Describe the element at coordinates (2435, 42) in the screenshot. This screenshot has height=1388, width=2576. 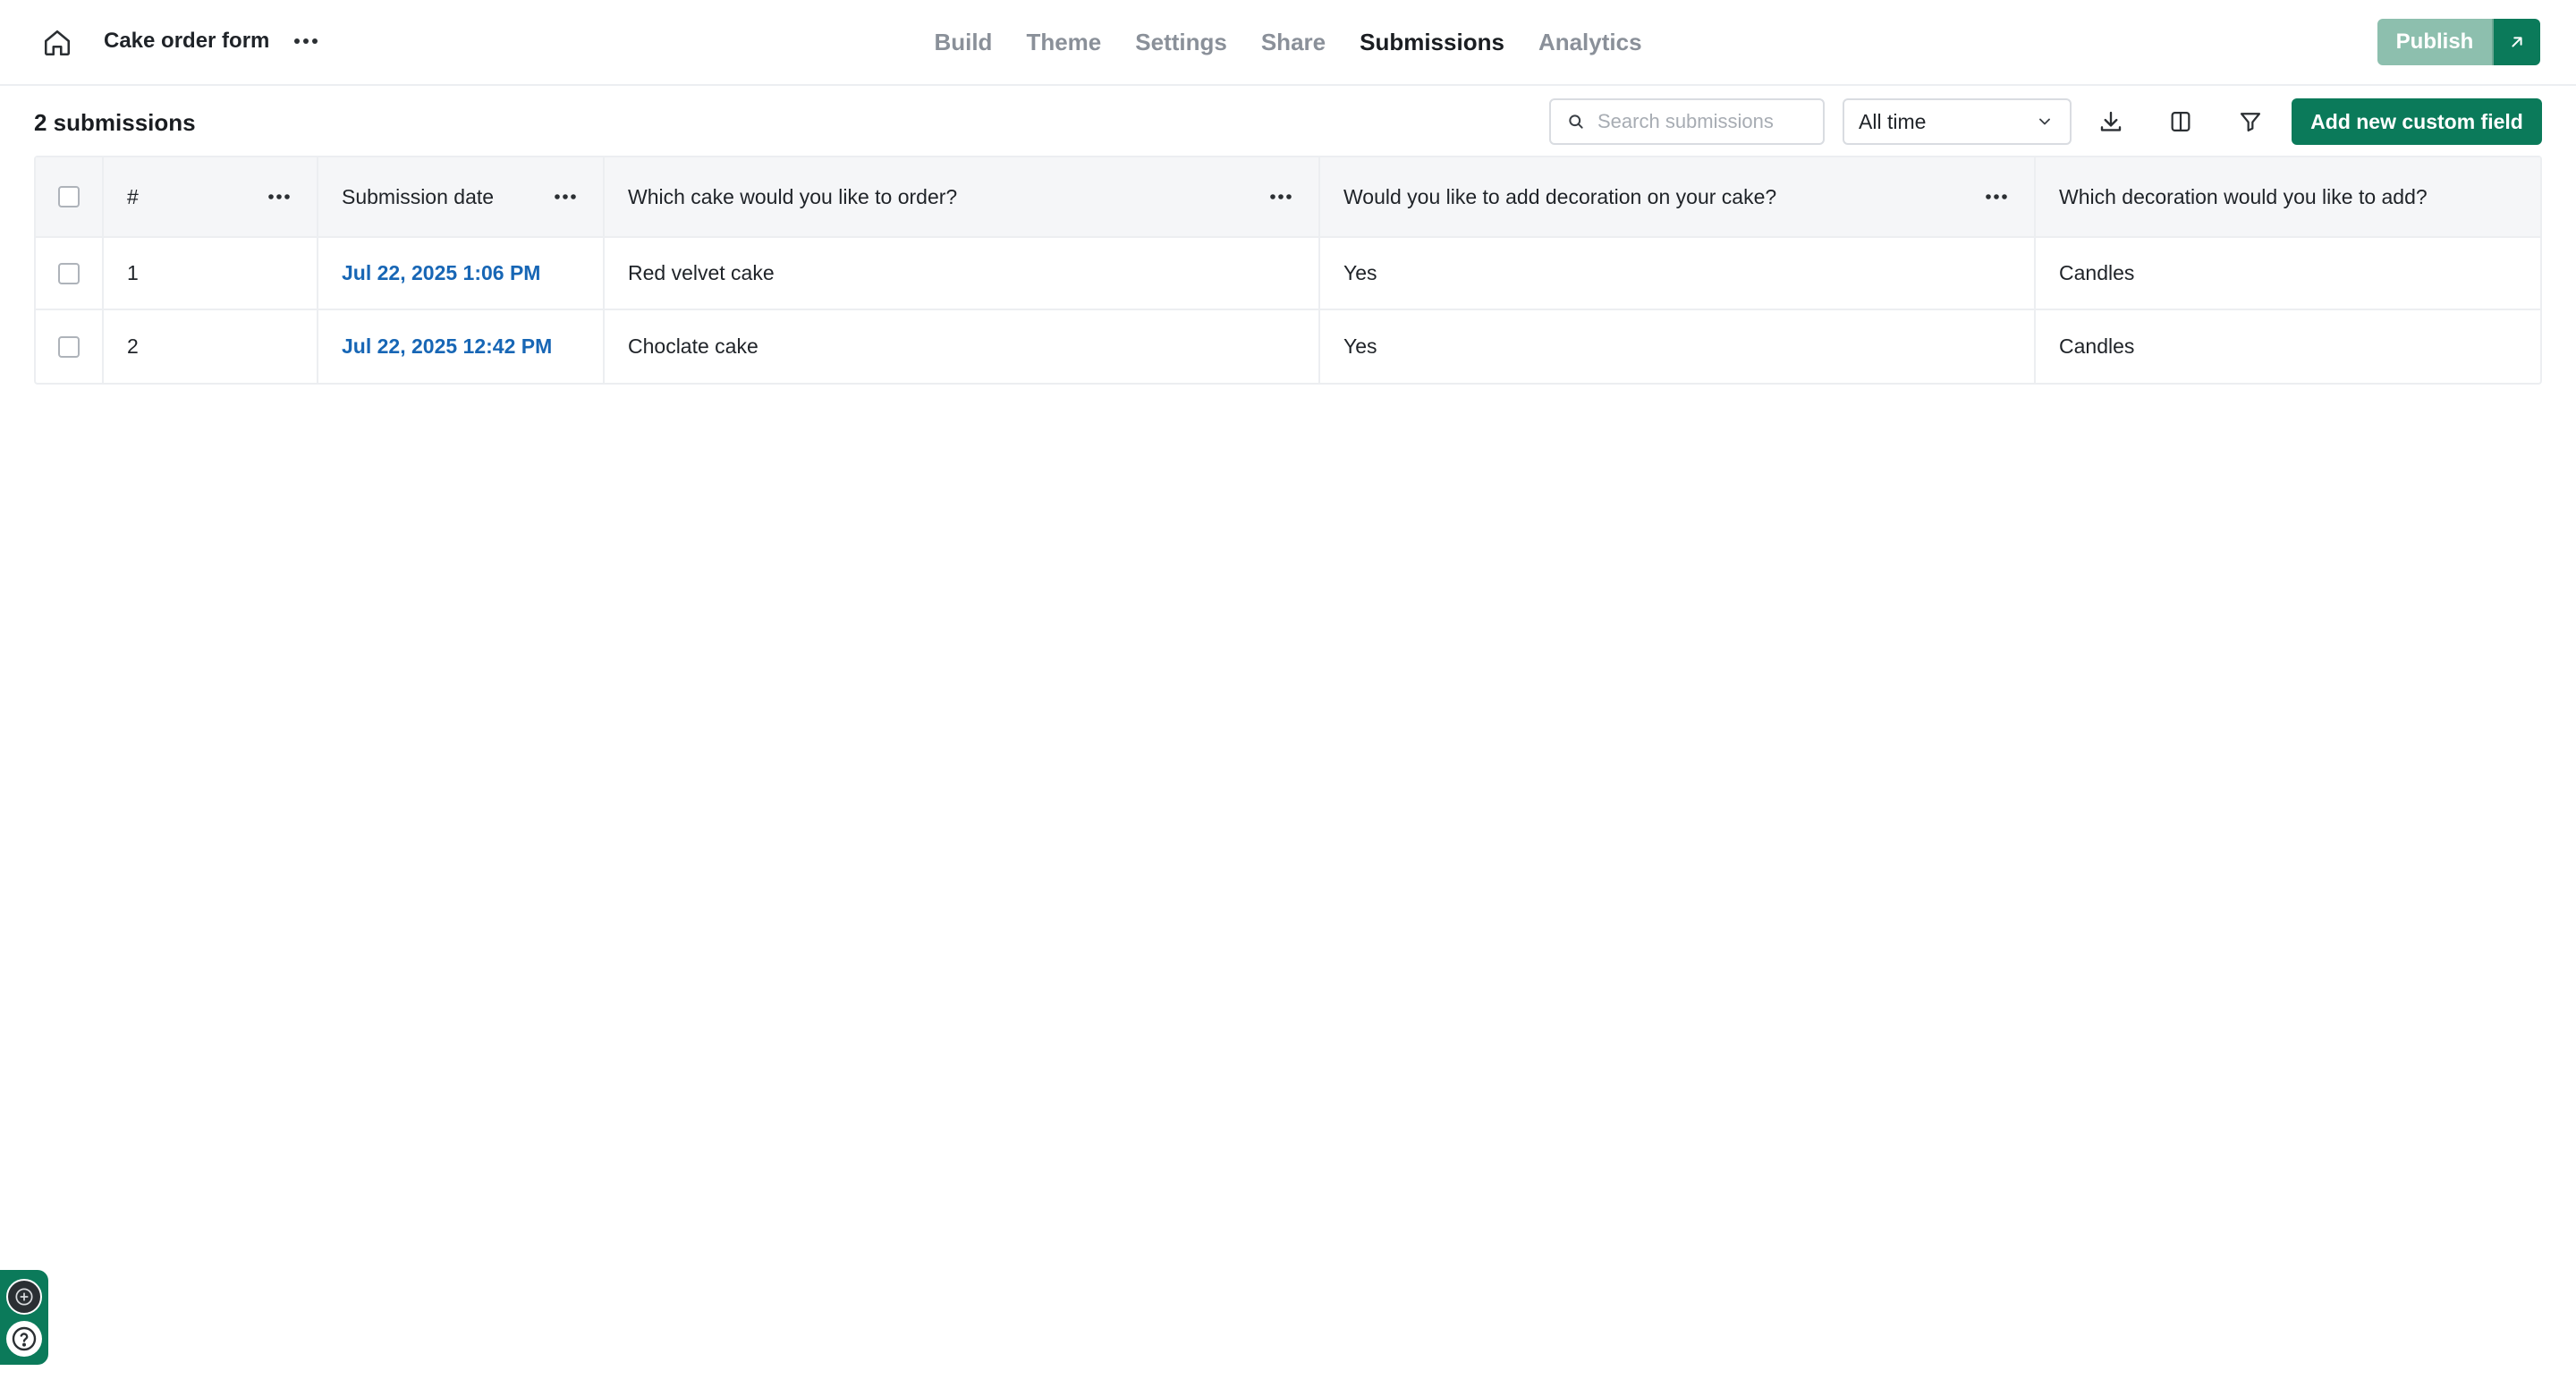
I see `publish-button: Publish` at that location.